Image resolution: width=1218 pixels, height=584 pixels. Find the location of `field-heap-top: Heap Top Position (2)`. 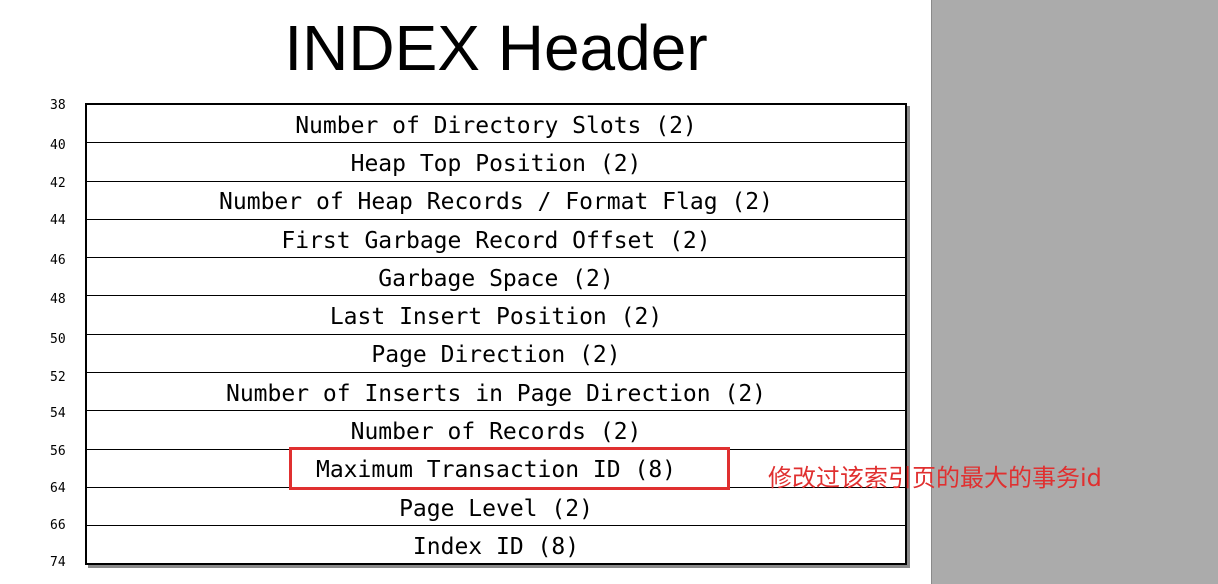

field-heap-top: Heap Top Position (2) is located at coordinates (496, 162).